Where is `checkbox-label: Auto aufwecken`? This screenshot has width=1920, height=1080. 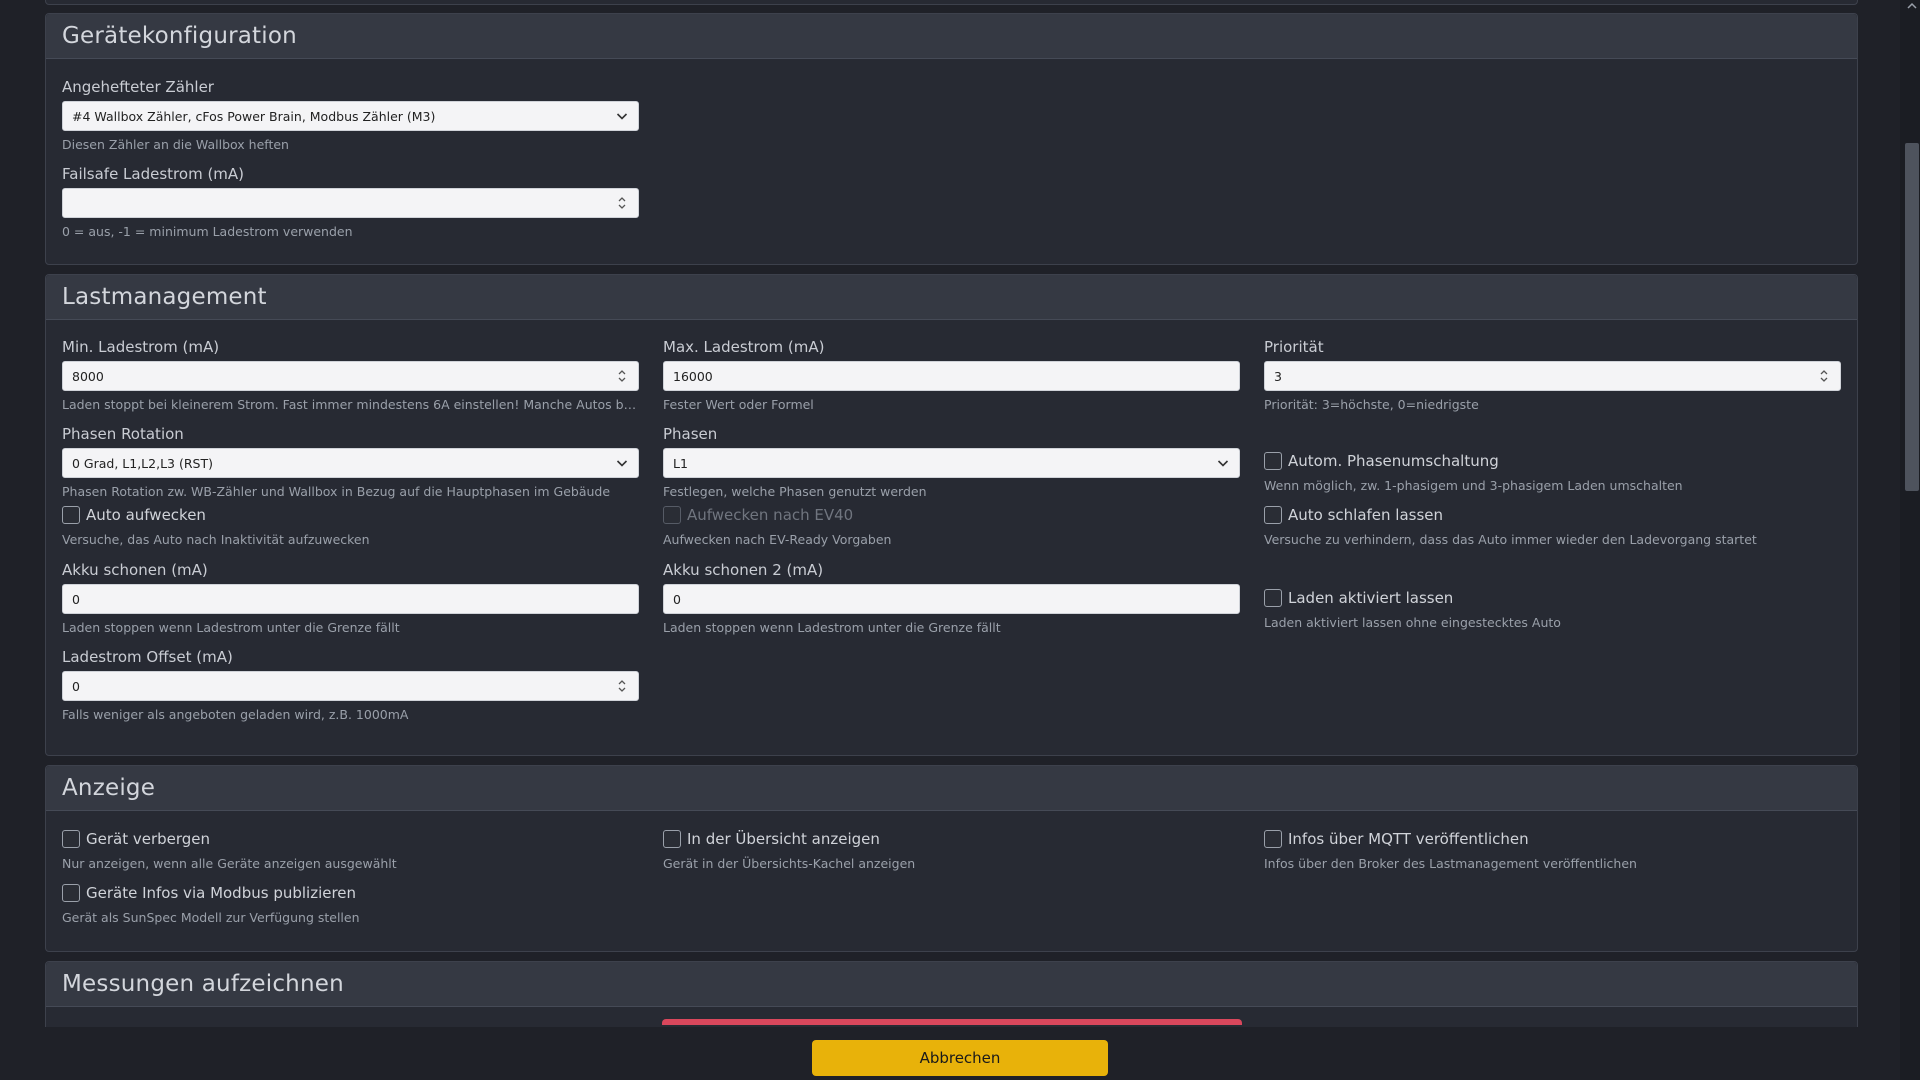
checkbox-label: Auto aufwecken is located at coordinates (146, 515).